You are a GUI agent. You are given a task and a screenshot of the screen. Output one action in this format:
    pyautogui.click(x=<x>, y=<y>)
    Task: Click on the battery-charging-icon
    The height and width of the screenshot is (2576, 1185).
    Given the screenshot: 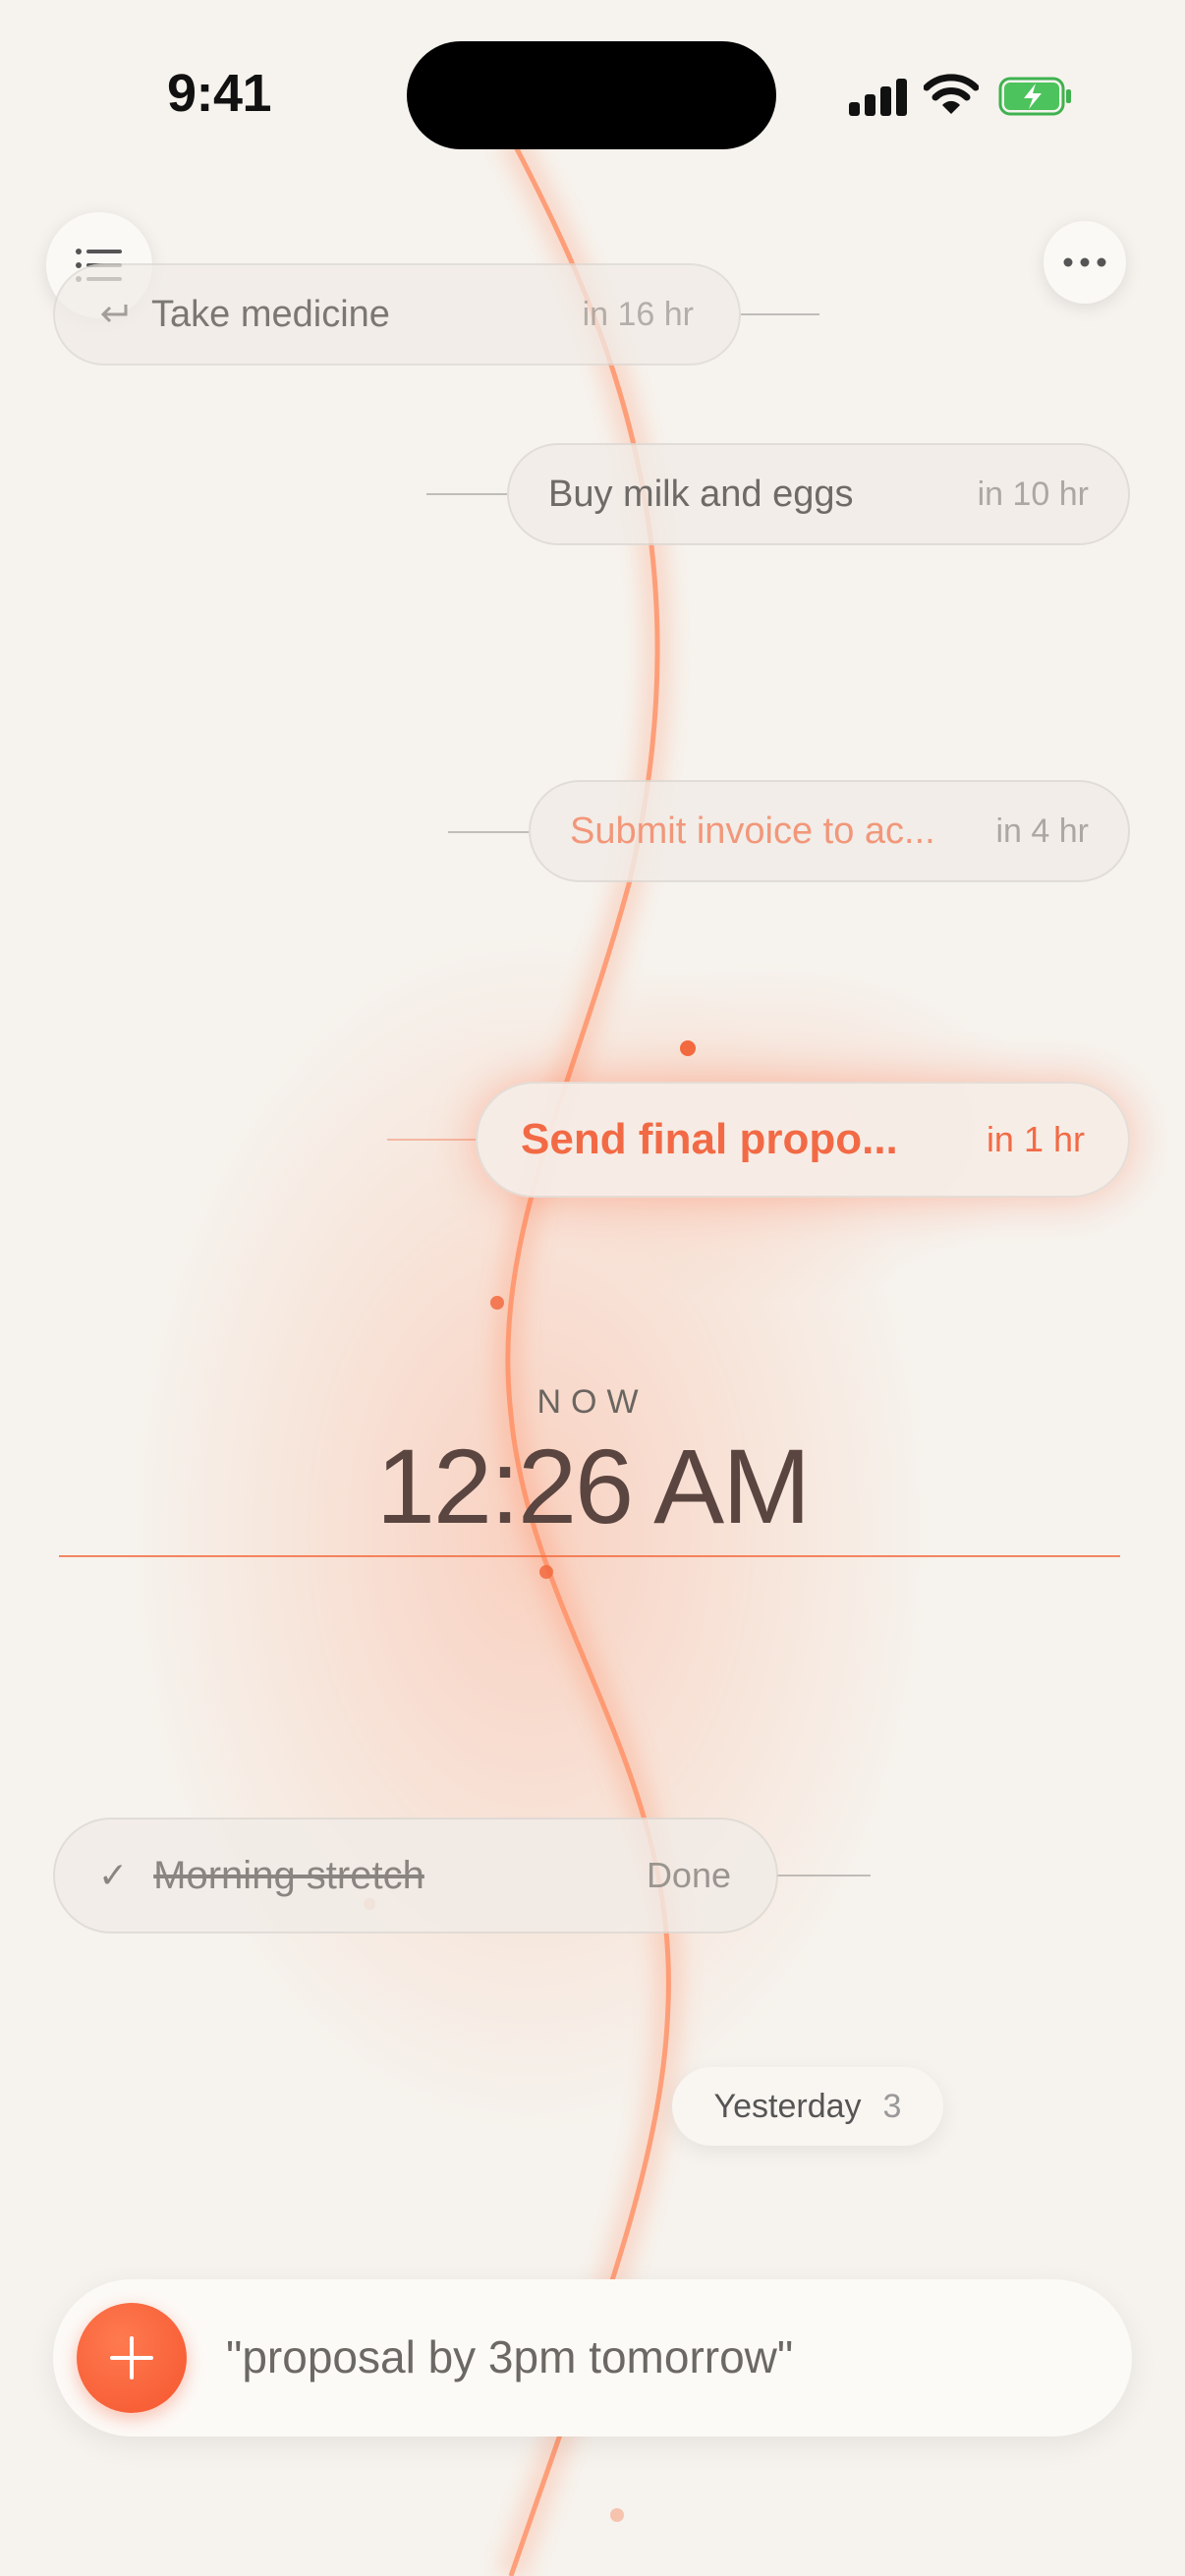 What is the action you would take?
    pyautogui.click(x=1034, y=96)
    